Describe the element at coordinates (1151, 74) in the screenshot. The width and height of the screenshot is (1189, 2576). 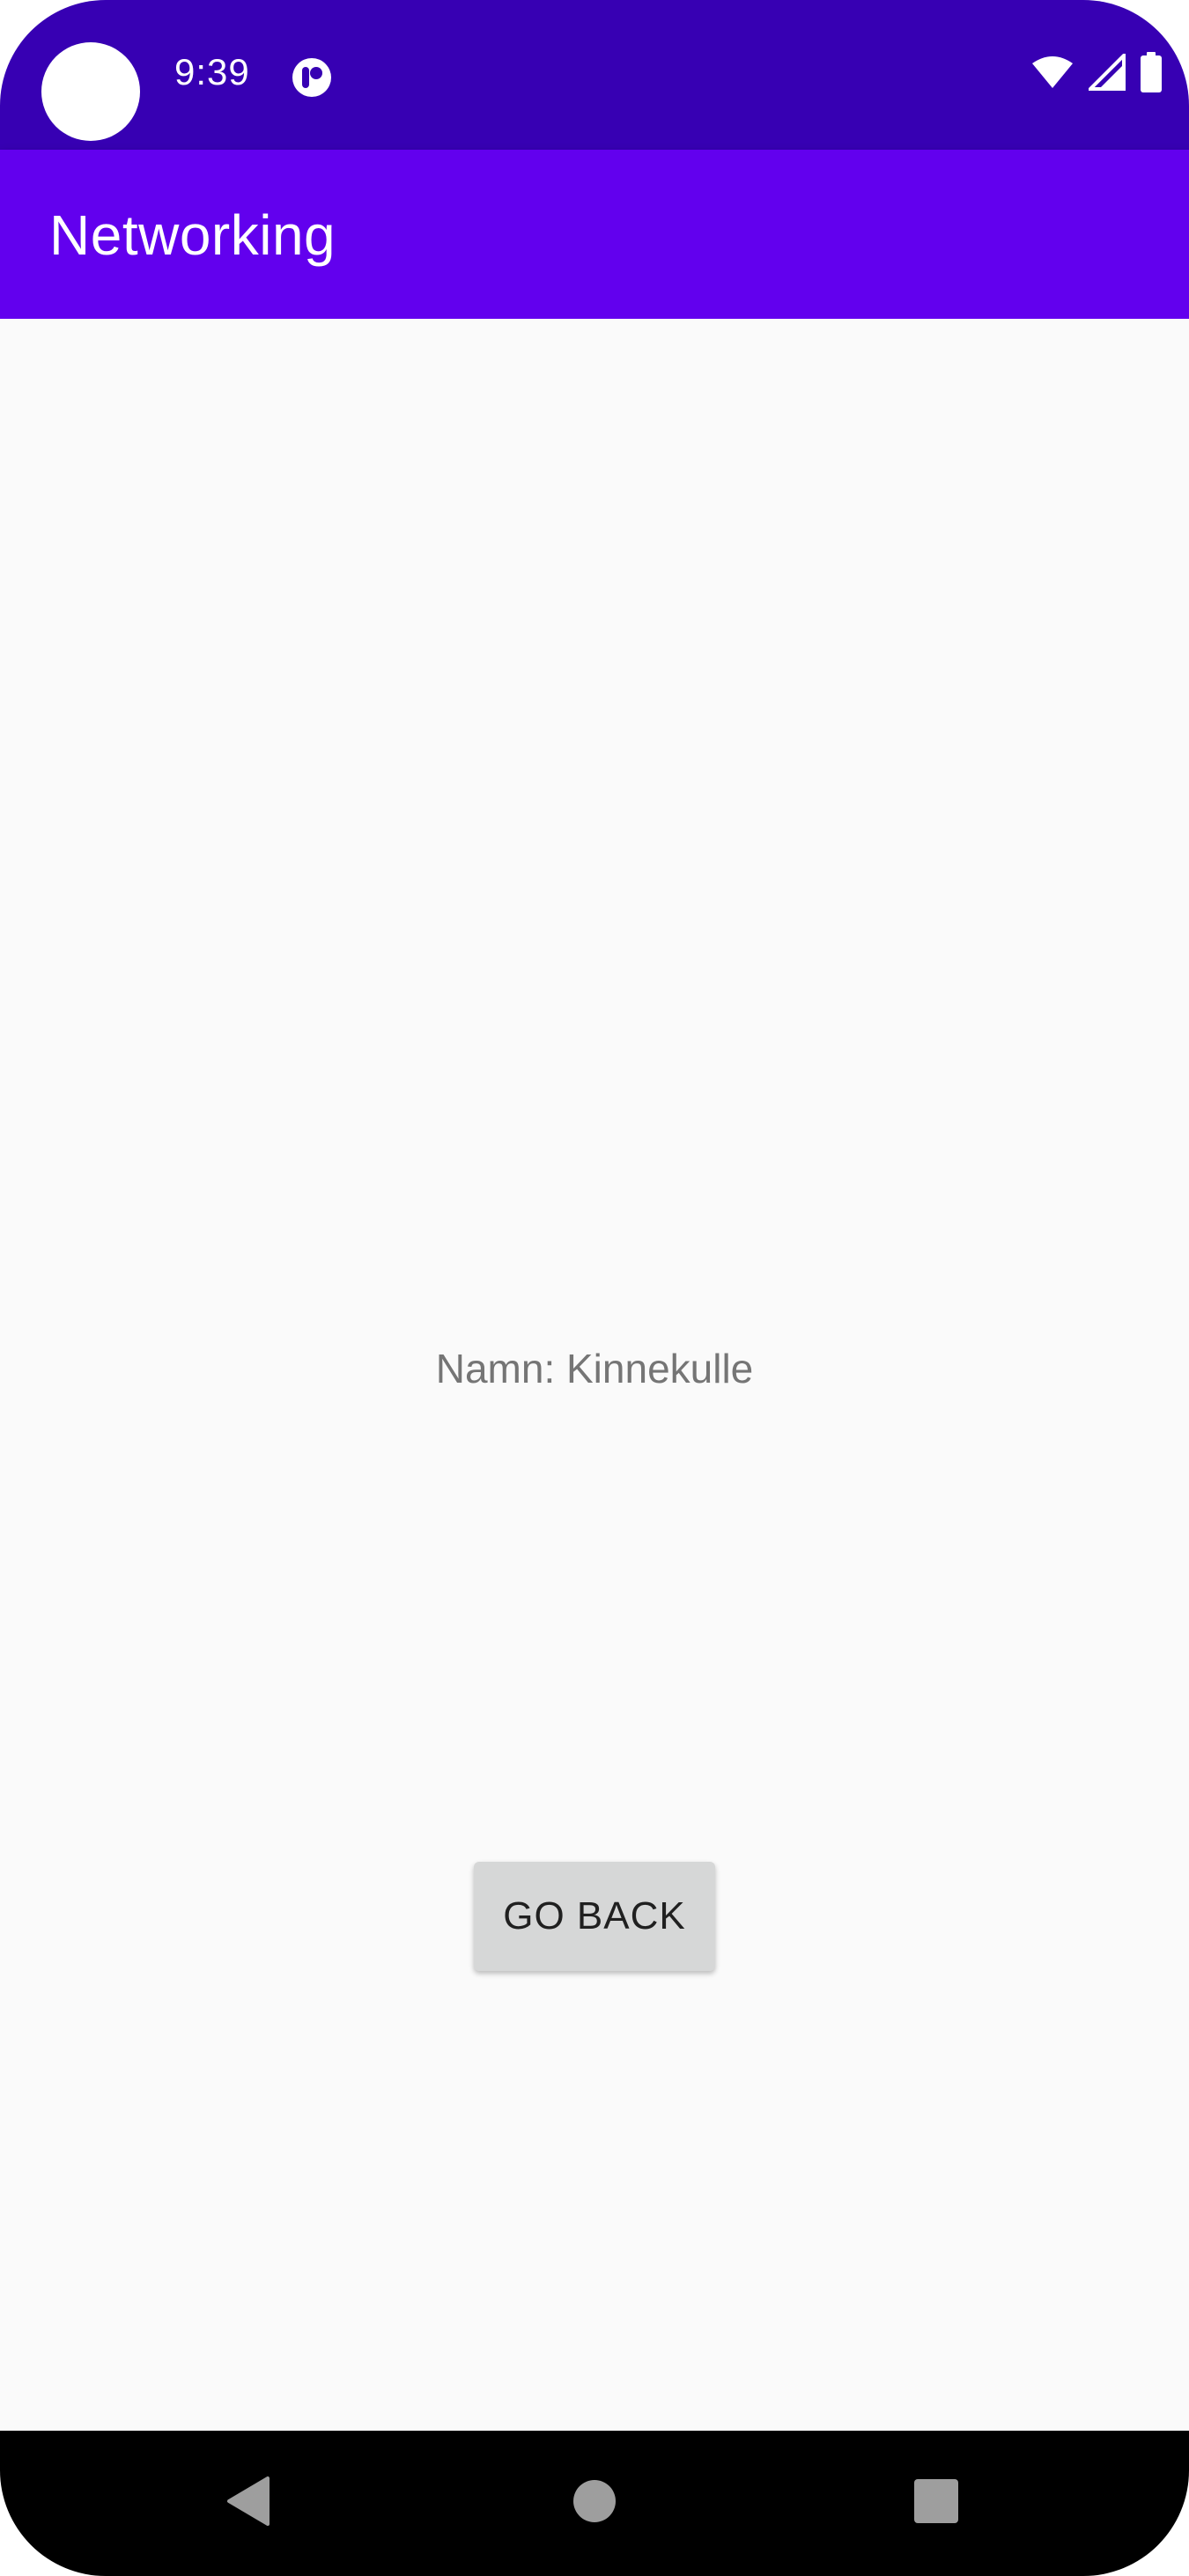
I see `battery-icon` at that location.